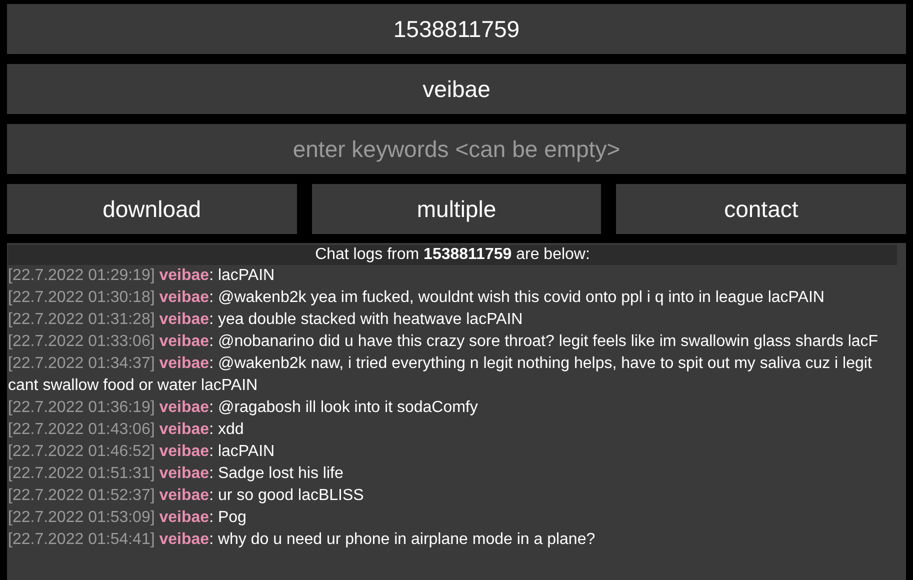 This screenshot has width=913, height=580. Describe the element at coordinates (457, 209) in the screenshot. I see `action-button: multiple` at that location.